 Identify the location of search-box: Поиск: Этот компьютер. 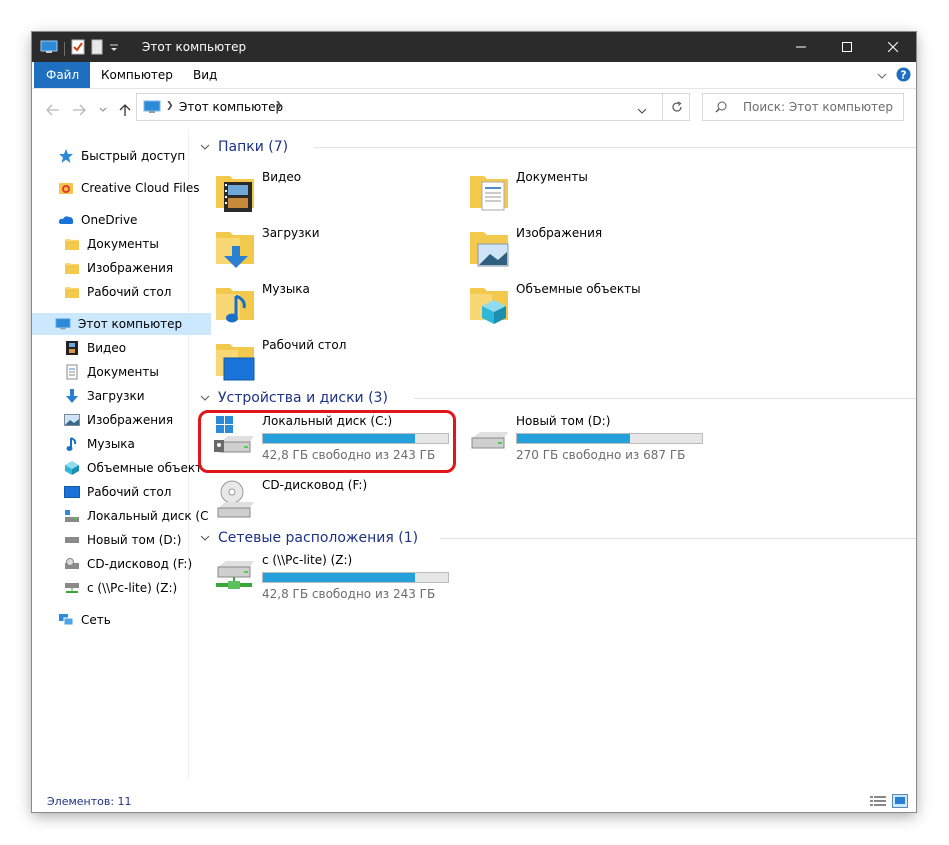
(803, 107).